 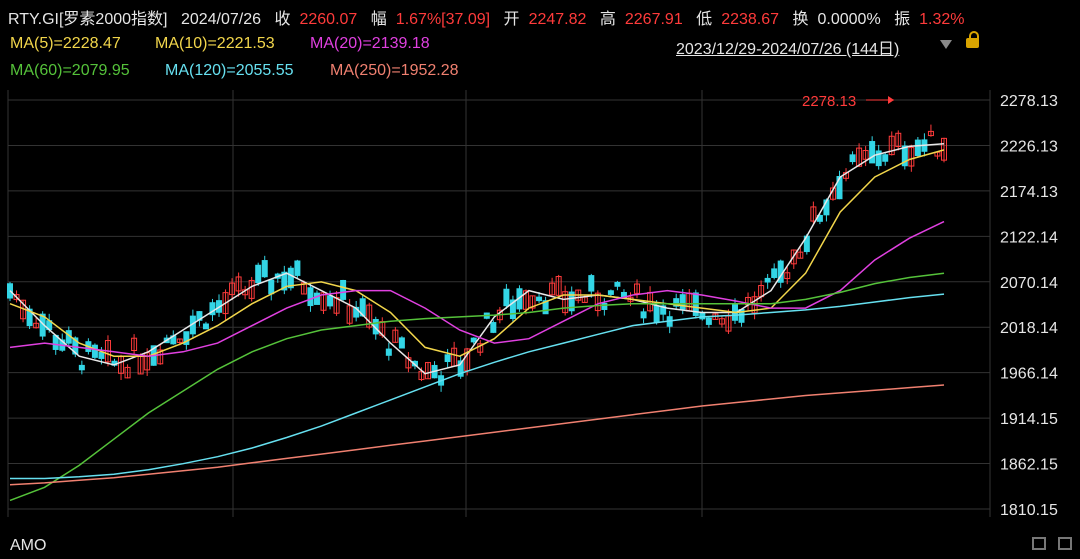 I want to click on y-tick-label: 1862.15, so click(x=1029, y=465).